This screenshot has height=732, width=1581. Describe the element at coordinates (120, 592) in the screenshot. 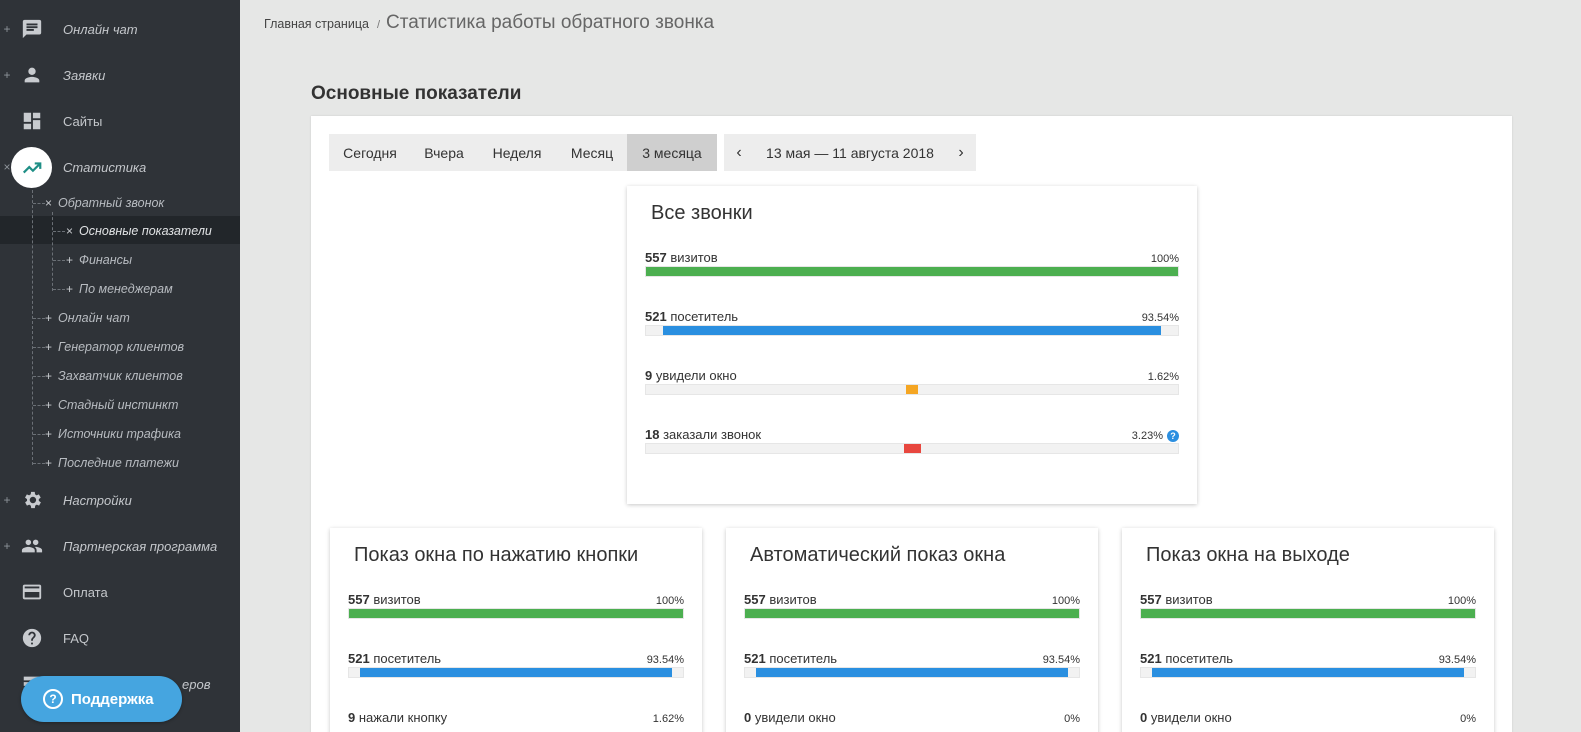

I see `sidebar-item-payment: Оплата` at that location.